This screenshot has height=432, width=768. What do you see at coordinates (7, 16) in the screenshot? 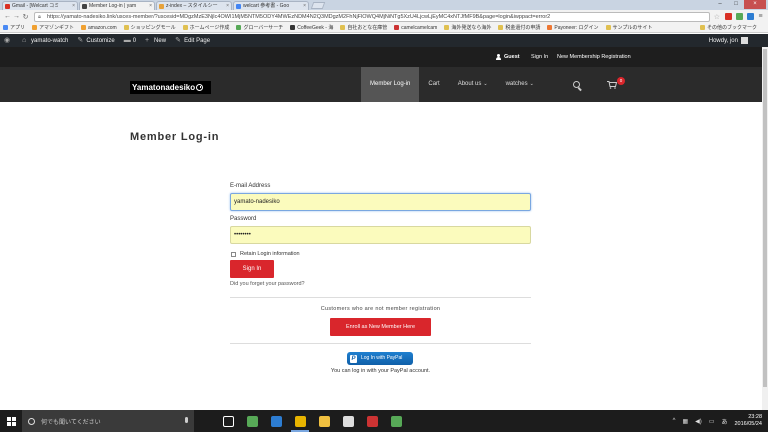
I see `back-icon: ←` at bounding box center [7, 16].